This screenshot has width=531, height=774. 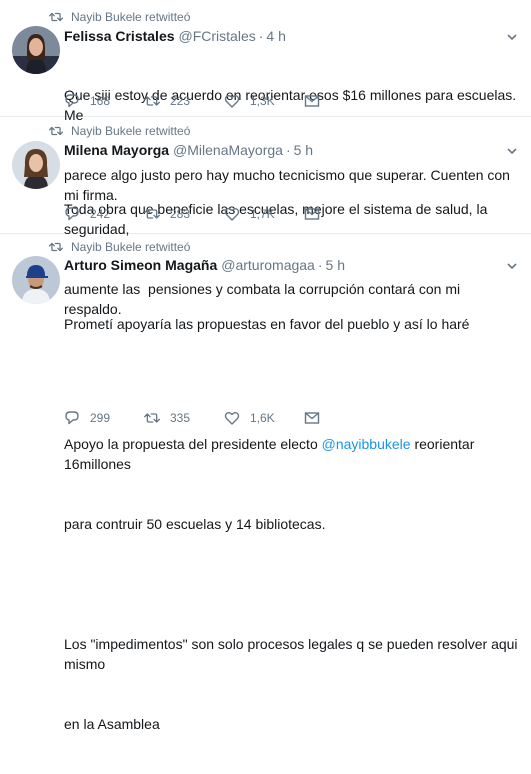 I want to click on retweet-count: 283, so click(x=180, y=214).